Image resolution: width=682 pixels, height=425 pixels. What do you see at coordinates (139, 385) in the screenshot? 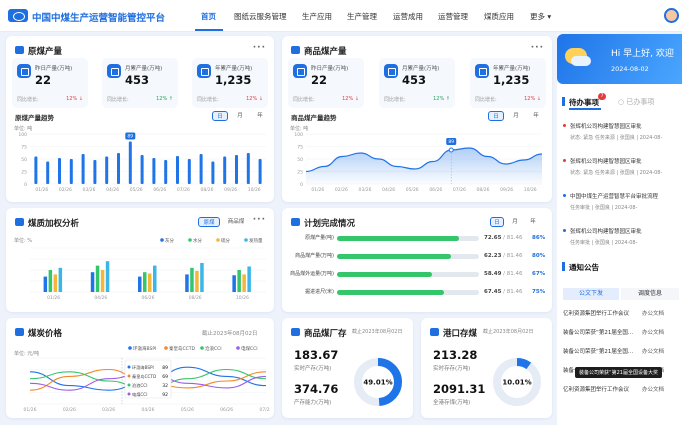
I see `tooltip-series: 沧浪CCI` at bounding box center [139, 385].